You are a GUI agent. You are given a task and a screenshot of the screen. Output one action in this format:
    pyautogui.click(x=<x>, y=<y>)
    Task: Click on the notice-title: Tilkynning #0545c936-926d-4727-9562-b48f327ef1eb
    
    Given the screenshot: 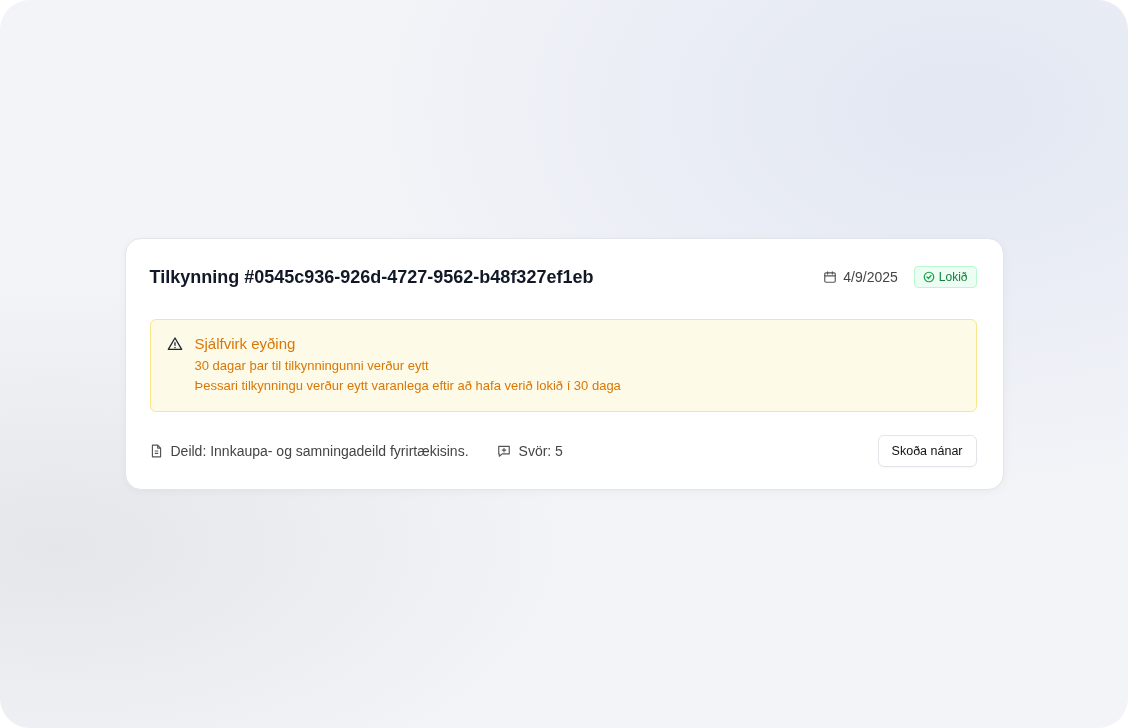 What is the action you would take?
    pyautogui.click(x=371, y=277)
    